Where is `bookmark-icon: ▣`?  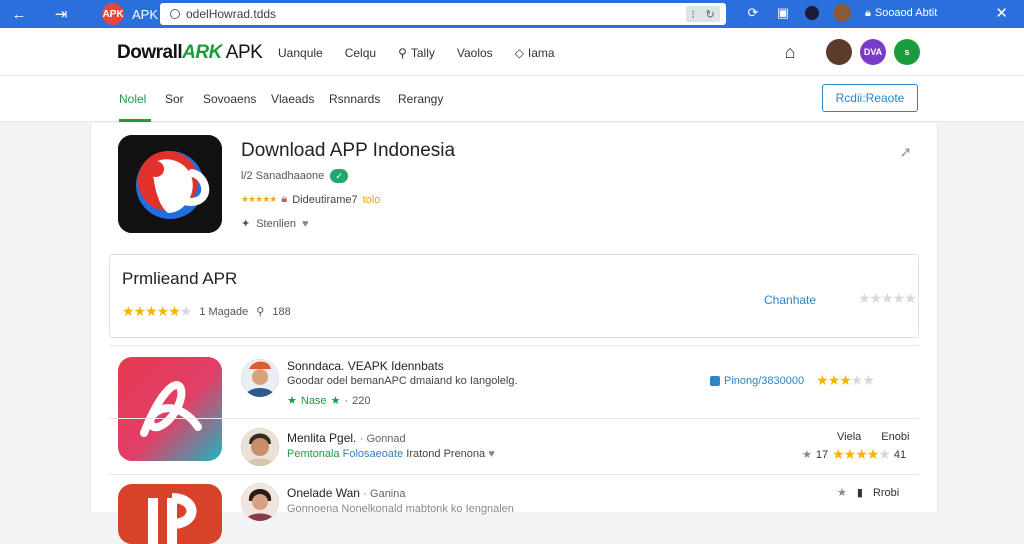 bookmark-icon: ▣ is located at coordinates (783, 13).